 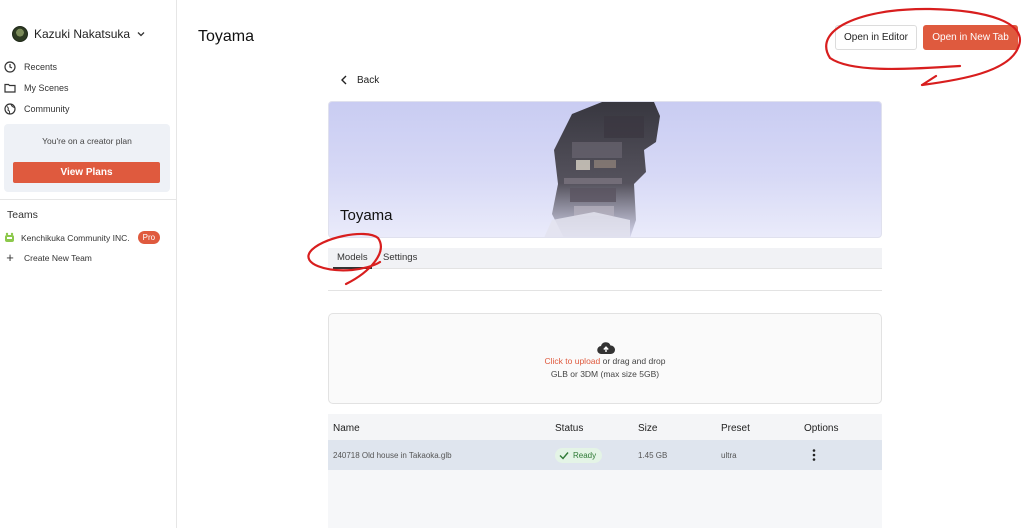 I want to click on avatar, so click(x=20, y=34).